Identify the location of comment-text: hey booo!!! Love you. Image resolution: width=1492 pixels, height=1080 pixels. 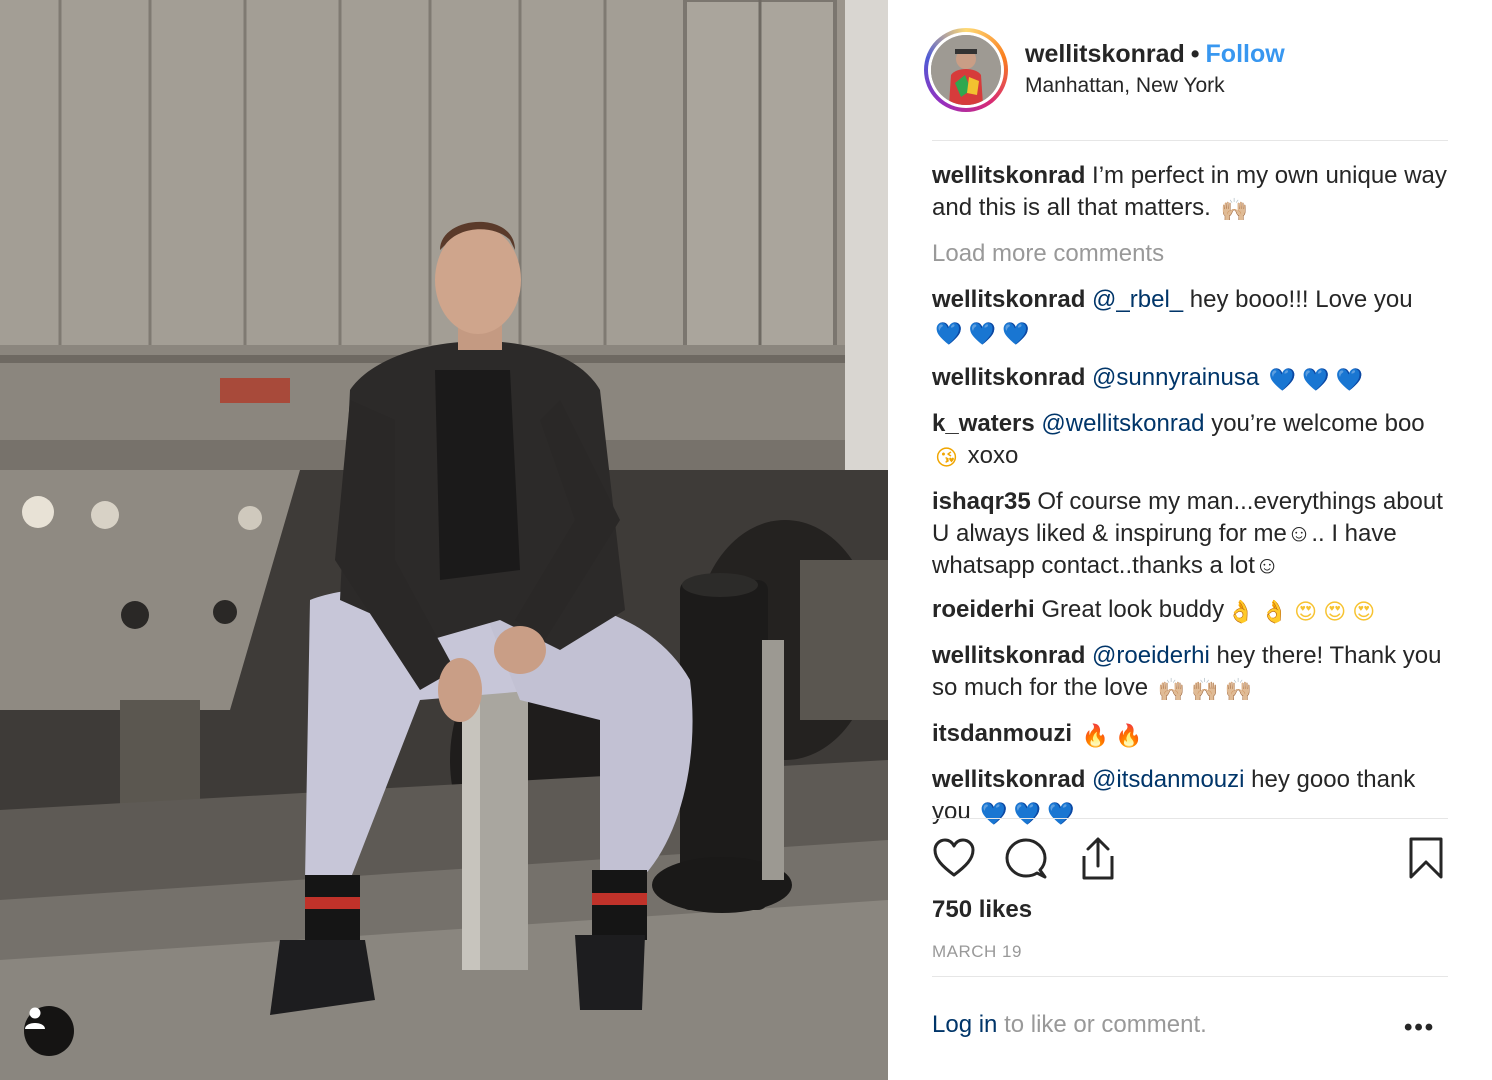
(1301, 299).